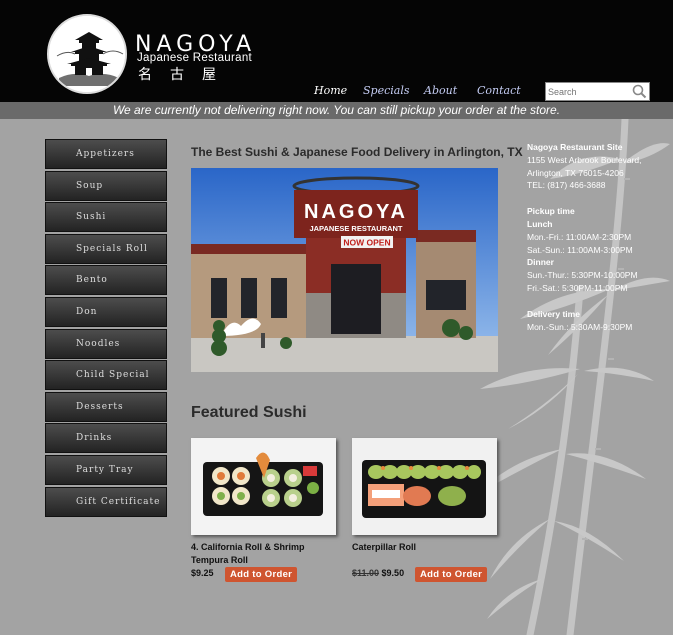  Describe the element at coordinates (393, 573) in the screenshot. I see `sale-price: $9.50` at that location.